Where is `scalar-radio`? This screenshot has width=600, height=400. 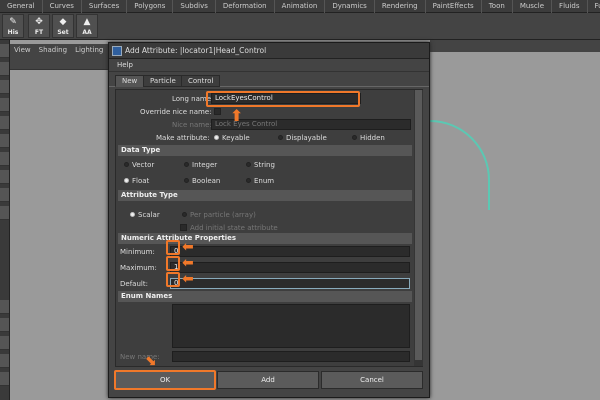 scalar-radio is located at coordinates (132, 214).